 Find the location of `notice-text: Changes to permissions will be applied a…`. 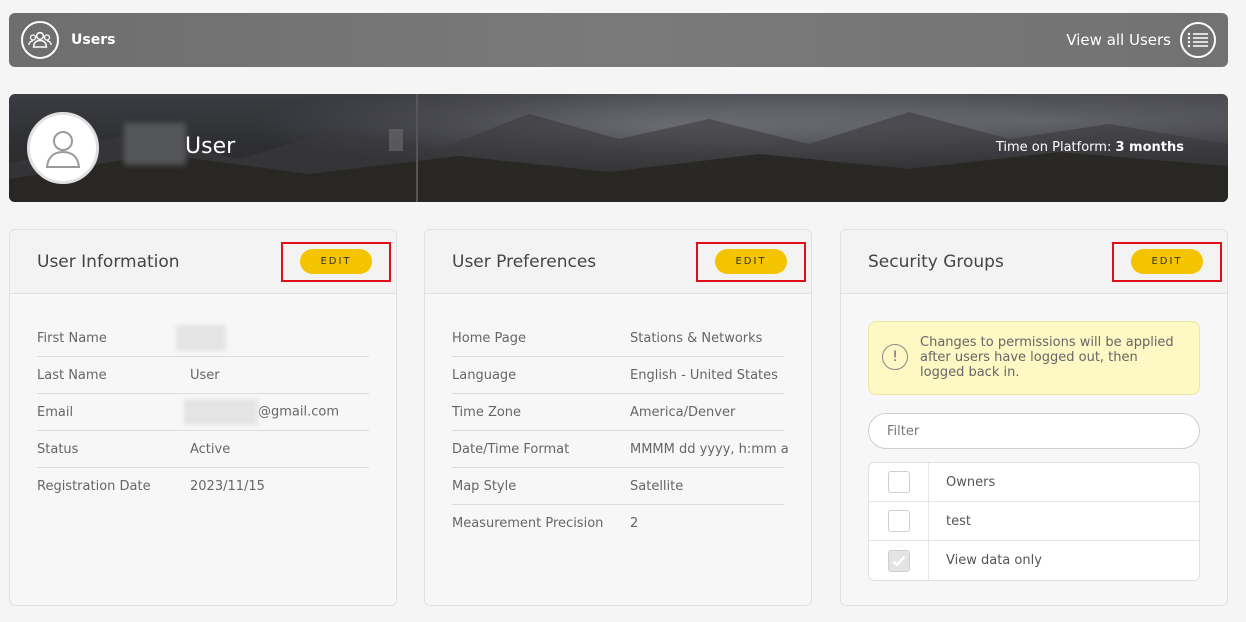

notice-text: Changes to permissions will be applied a… is located at coordinates (1047, 357).